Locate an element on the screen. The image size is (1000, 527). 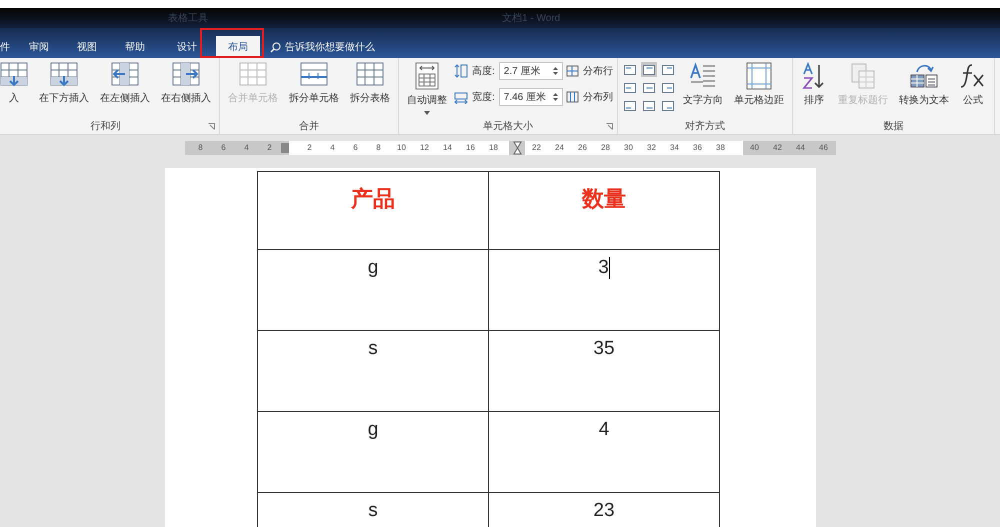
spin-field: 7.46 厘米 is located at coordinates (530, 97).